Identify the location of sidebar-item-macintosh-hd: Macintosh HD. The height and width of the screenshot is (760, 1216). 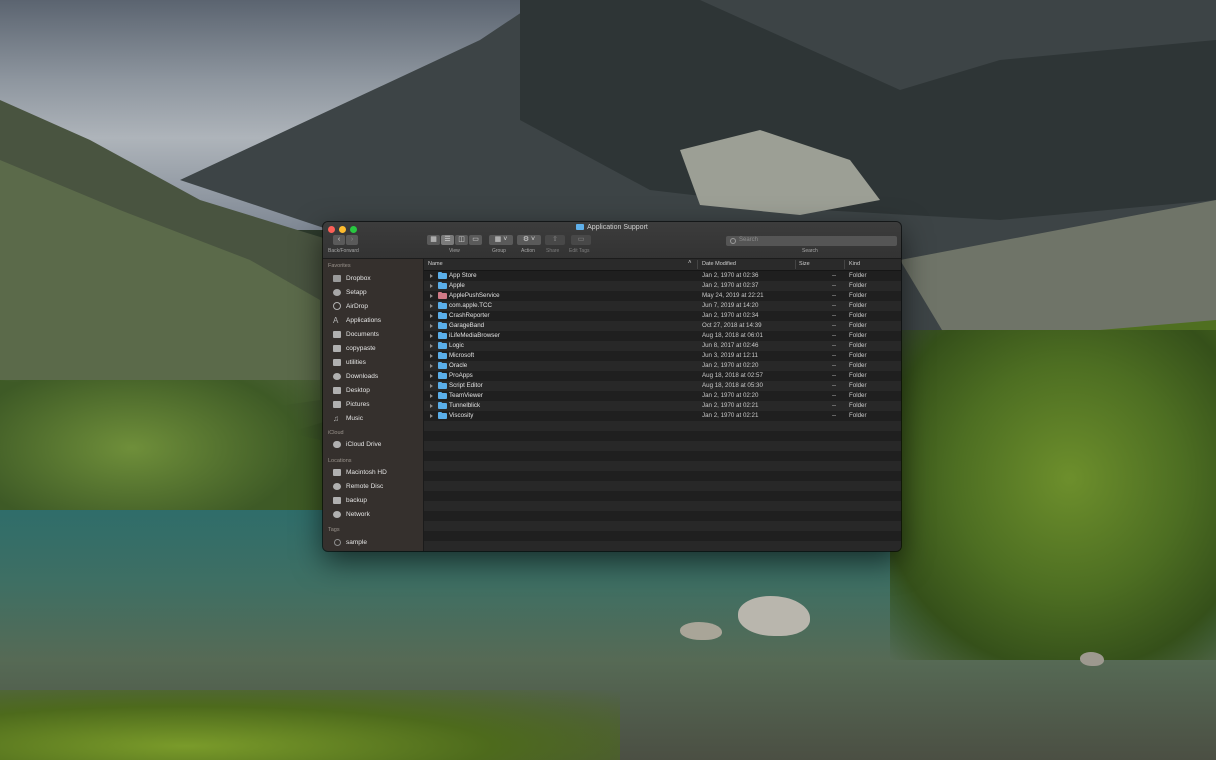
(360, 472).